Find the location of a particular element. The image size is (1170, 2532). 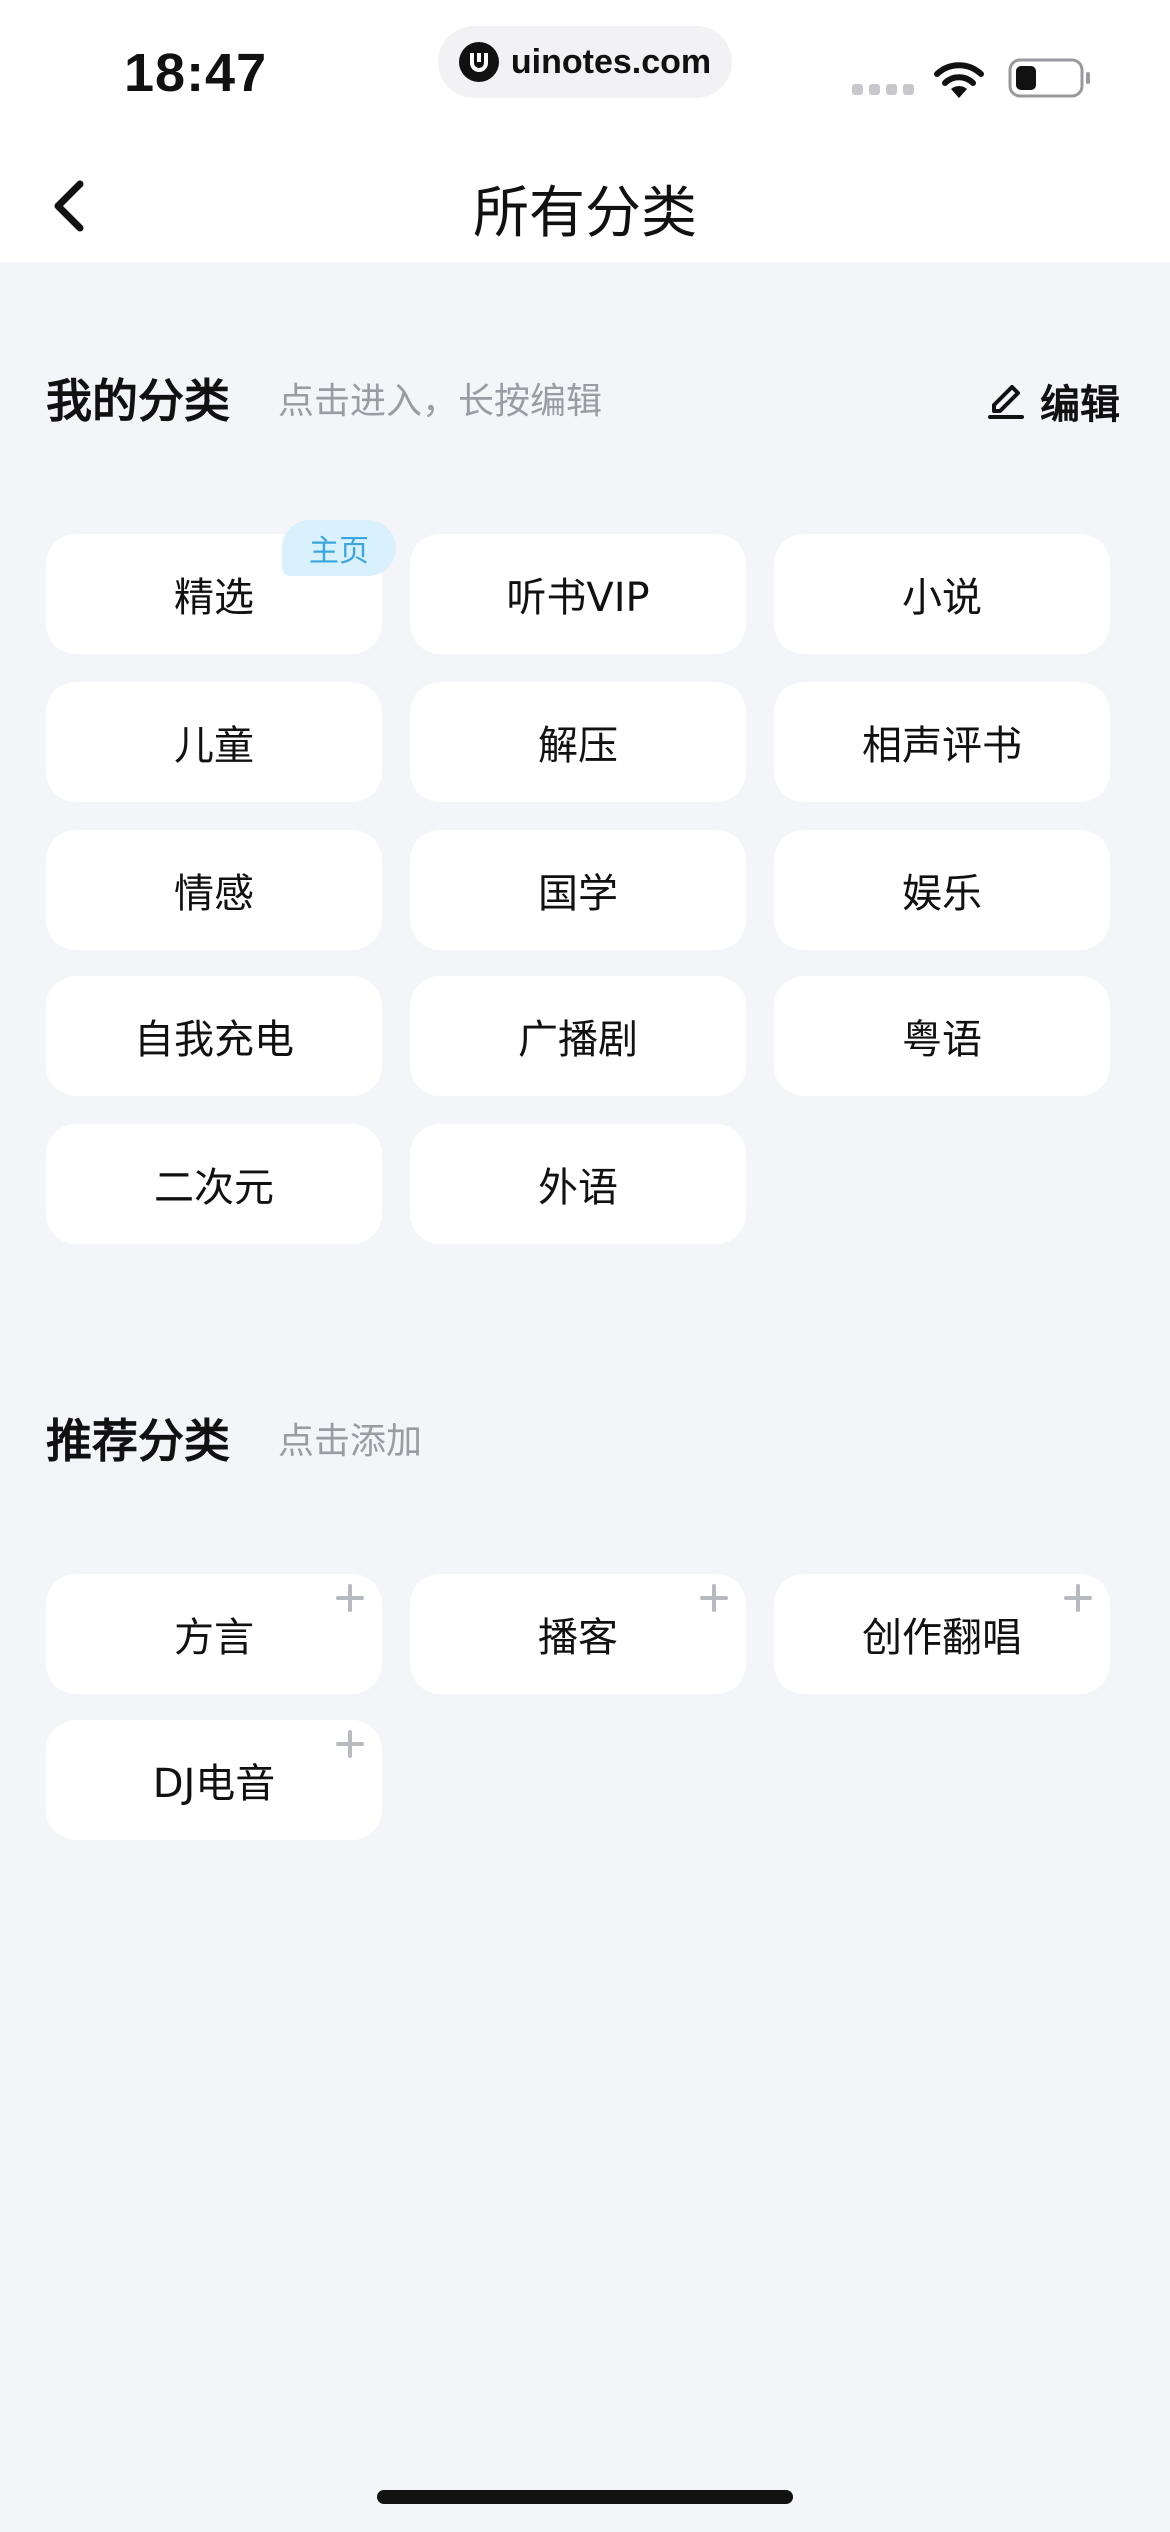

category-label: 外语 is located at coordinates (578, 1188).